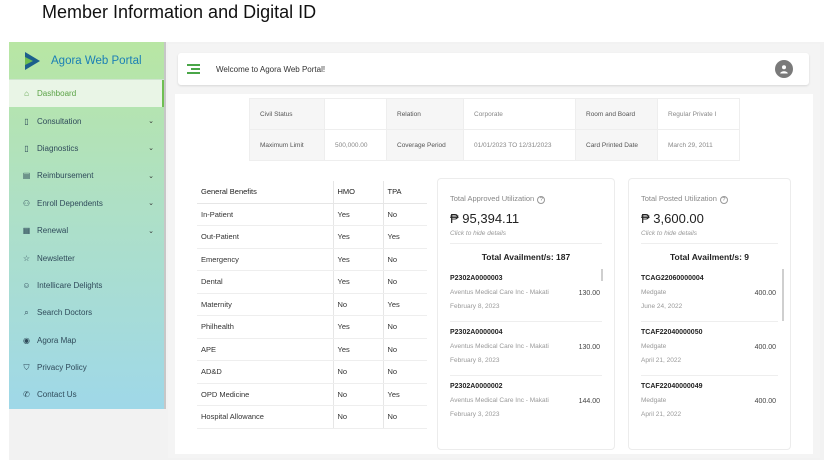 This screenshot has width=828, height=465. I want to click on benefits-header-row: General Benefits HMO TPA, so click(312, 192).